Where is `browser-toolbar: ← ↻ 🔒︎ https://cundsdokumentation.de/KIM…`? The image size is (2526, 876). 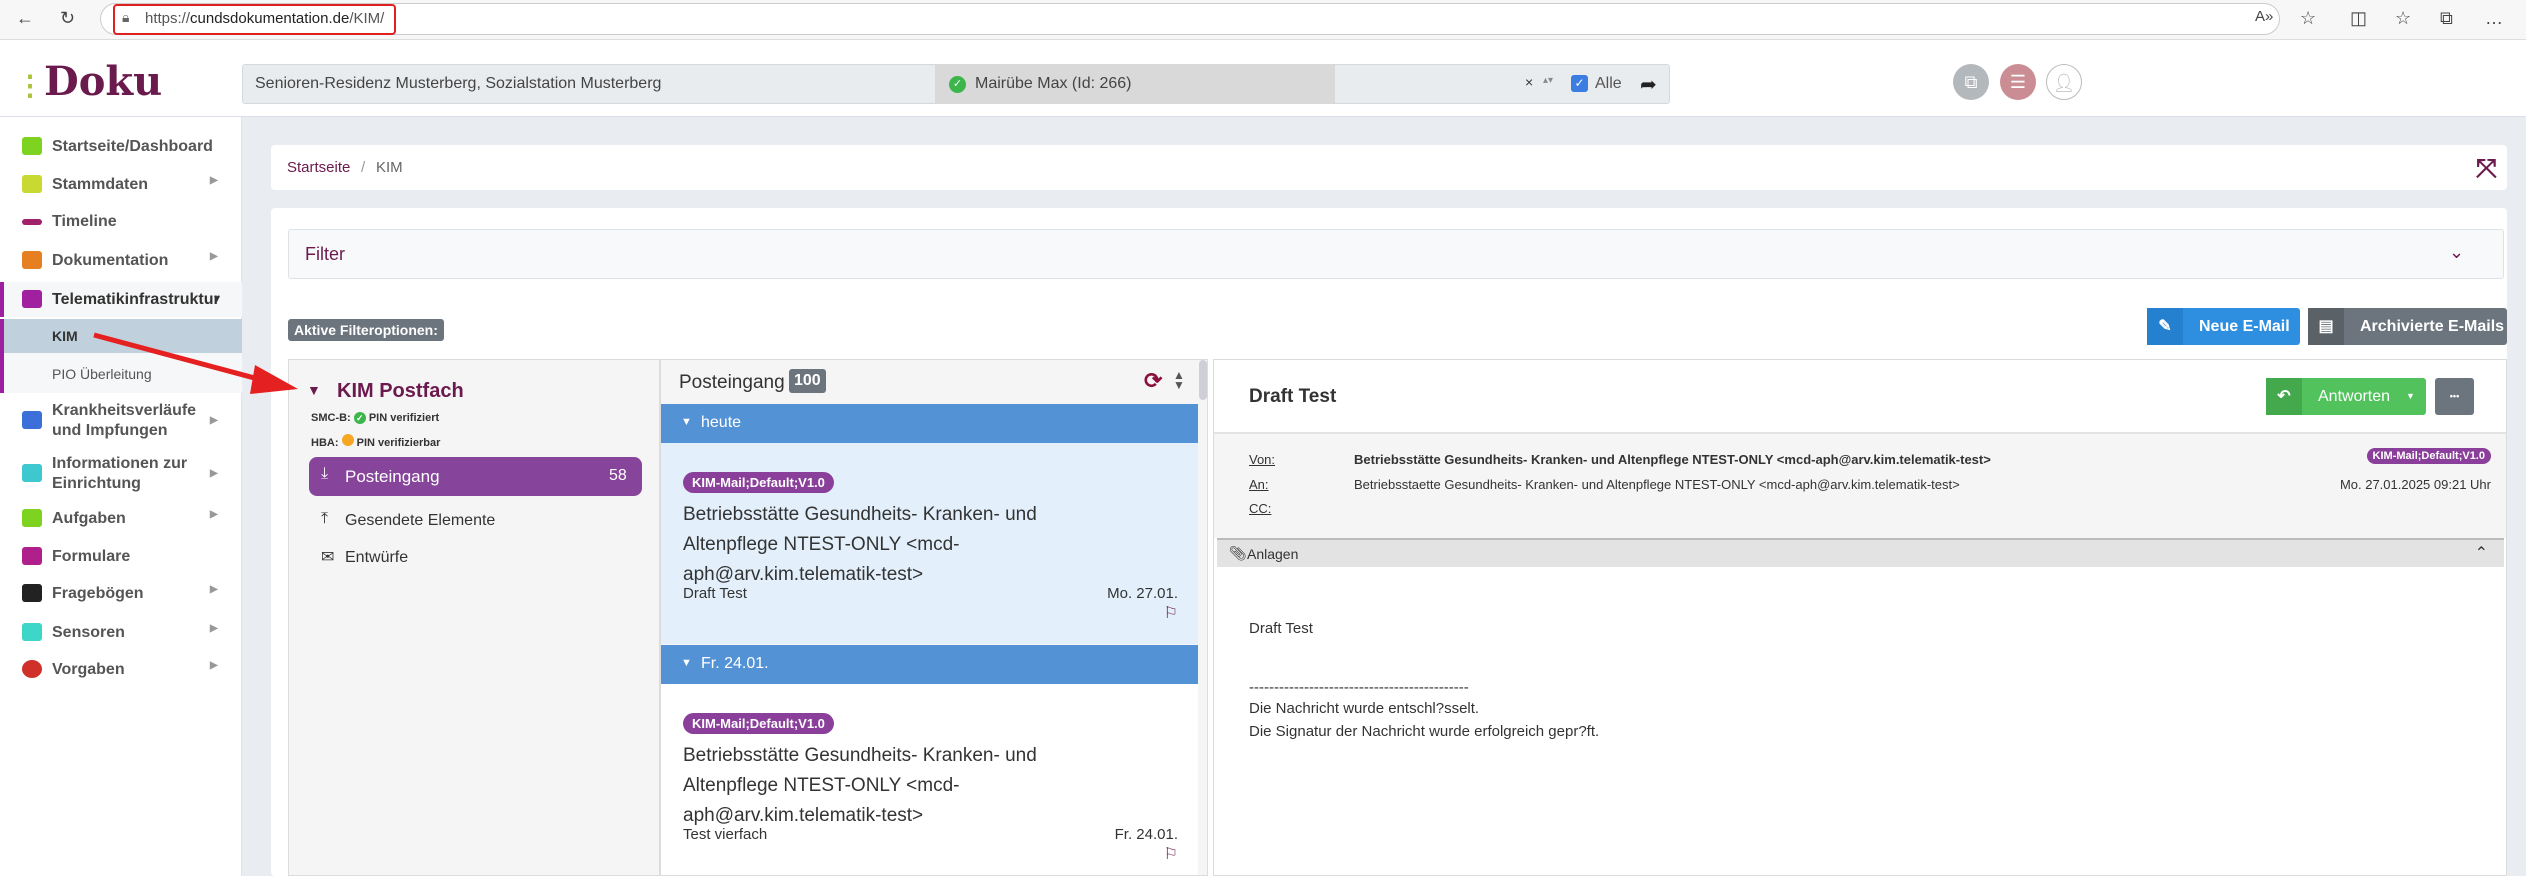 browser-toolbar: ← ↻ 🔒︎ https://cundsdokumentation.de/KIM… is located at coordinates (1263, 20).